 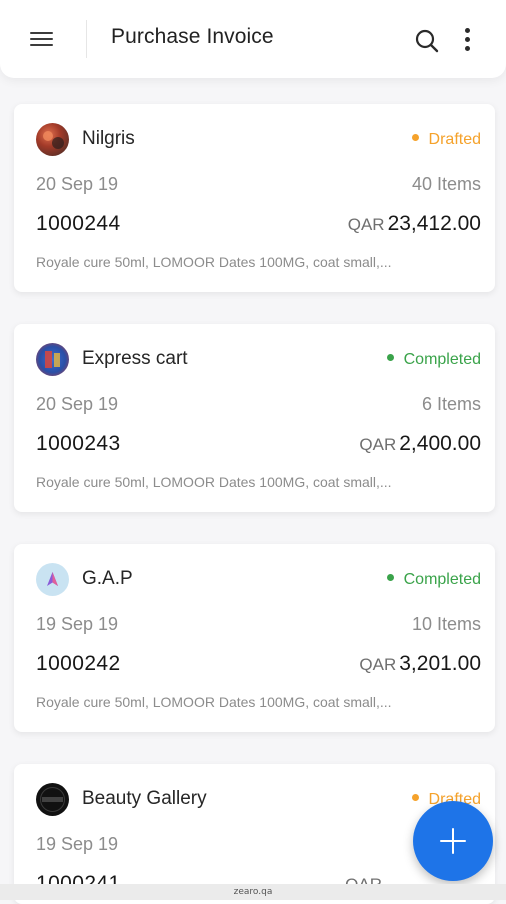 What do you see at coordinates (42, 39) in the screenshot?
I see `menu-icon` at bounding box center [42, 39].